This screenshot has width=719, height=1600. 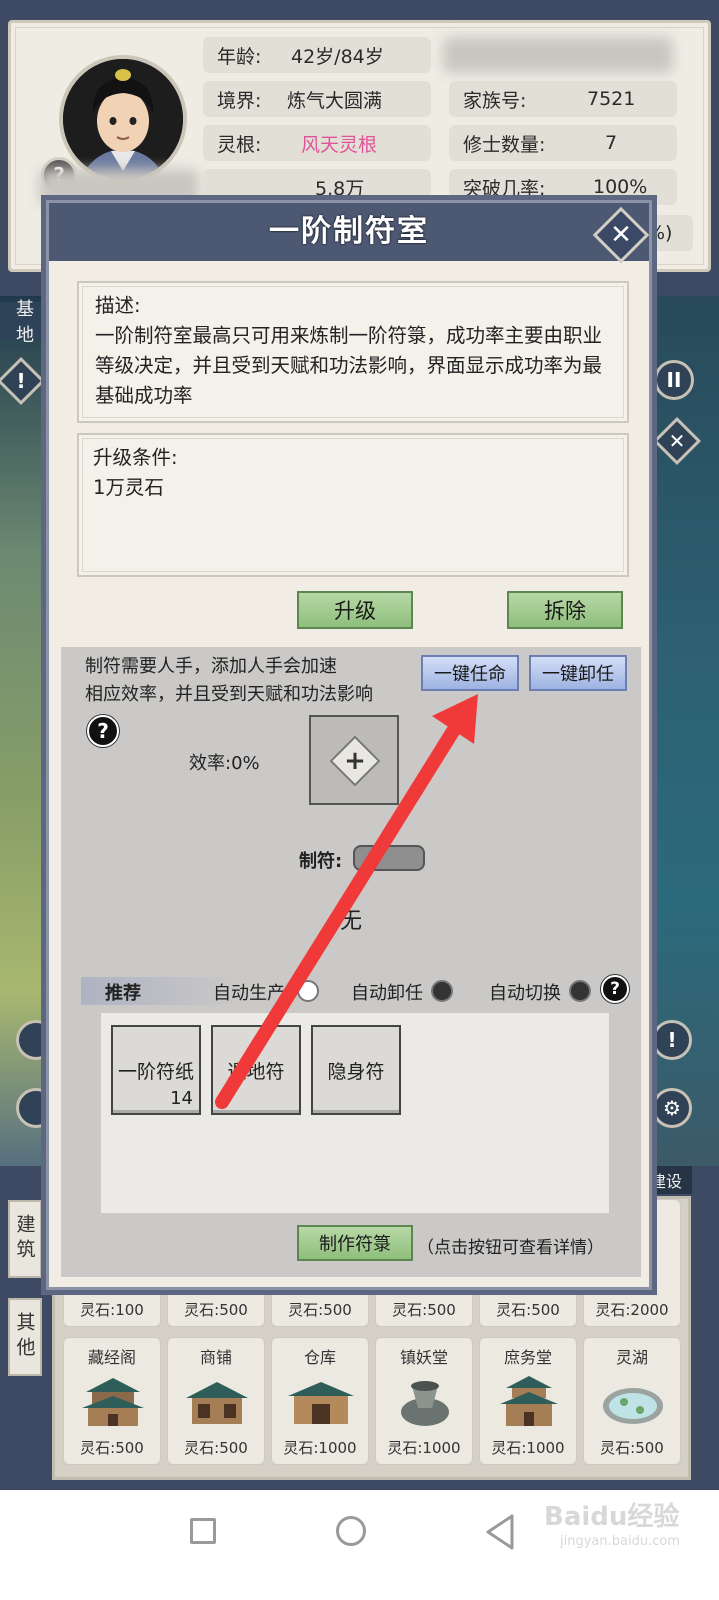 What do you see at coordinates (500, 1532) in the screenshot?
I see `back-icon` at bounding box center [500, 1532].